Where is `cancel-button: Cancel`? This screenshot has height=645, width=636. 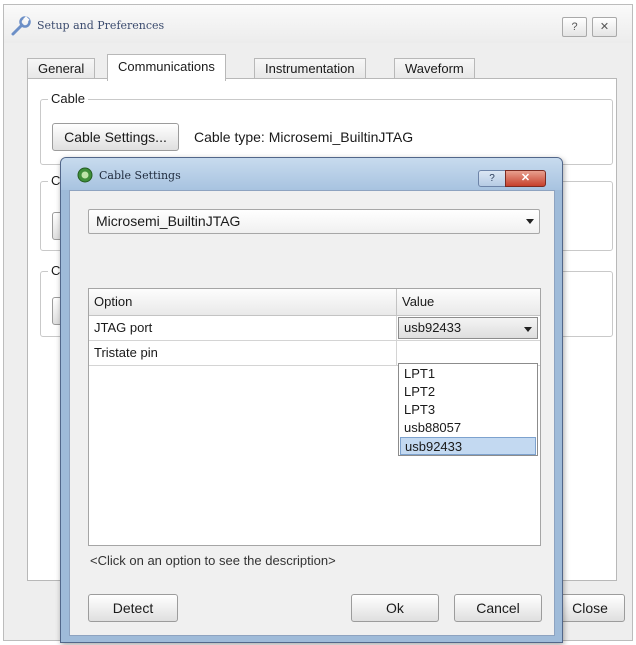 cancel-button: Cancel is located at coordinates (498, 608).